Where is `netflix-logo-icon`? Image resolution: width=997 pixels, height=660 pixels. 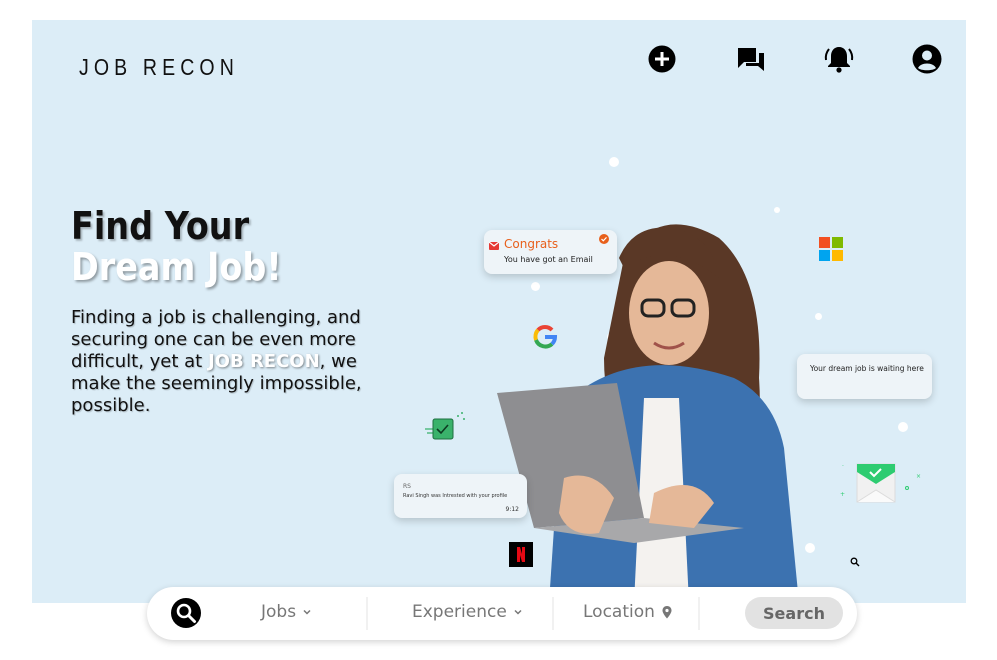
netflix-logo-icon is located at coordinates (521, 554).